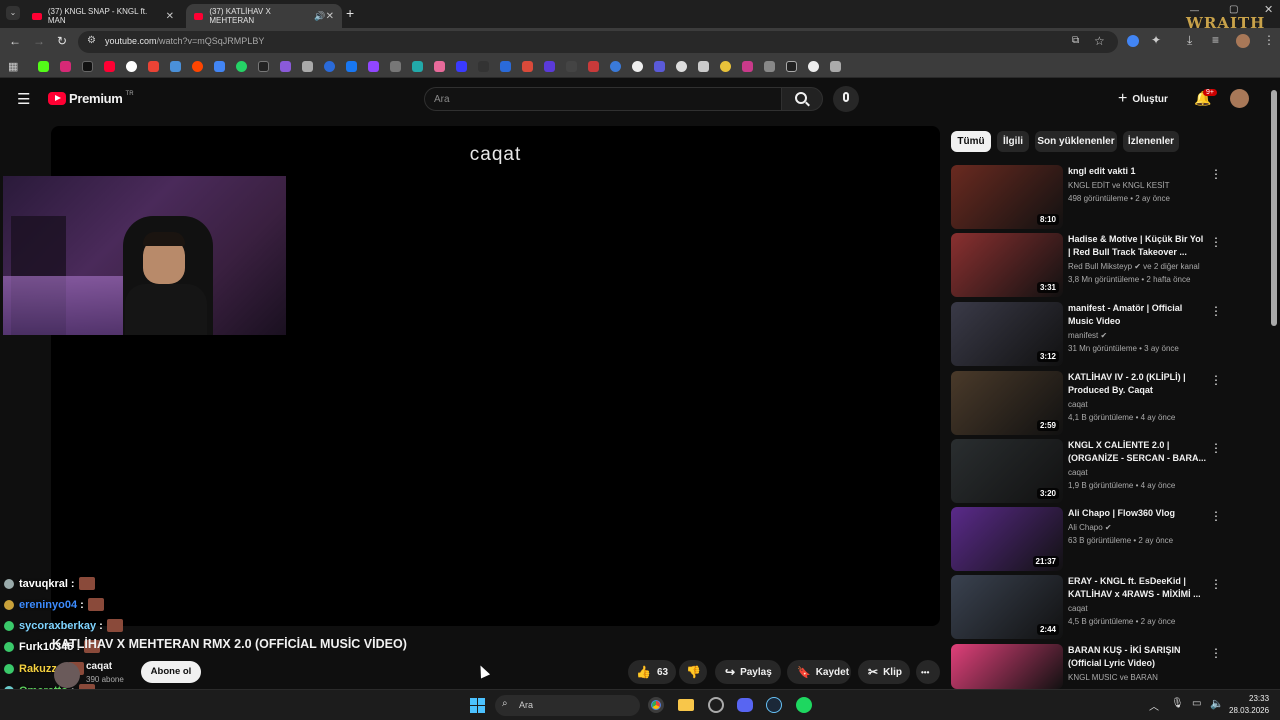 This screenshot has width=1280, height=720. Describe the element at coordinates (1268, 9) in the screenshot. I see `close-window-icon: ✕` at that location.